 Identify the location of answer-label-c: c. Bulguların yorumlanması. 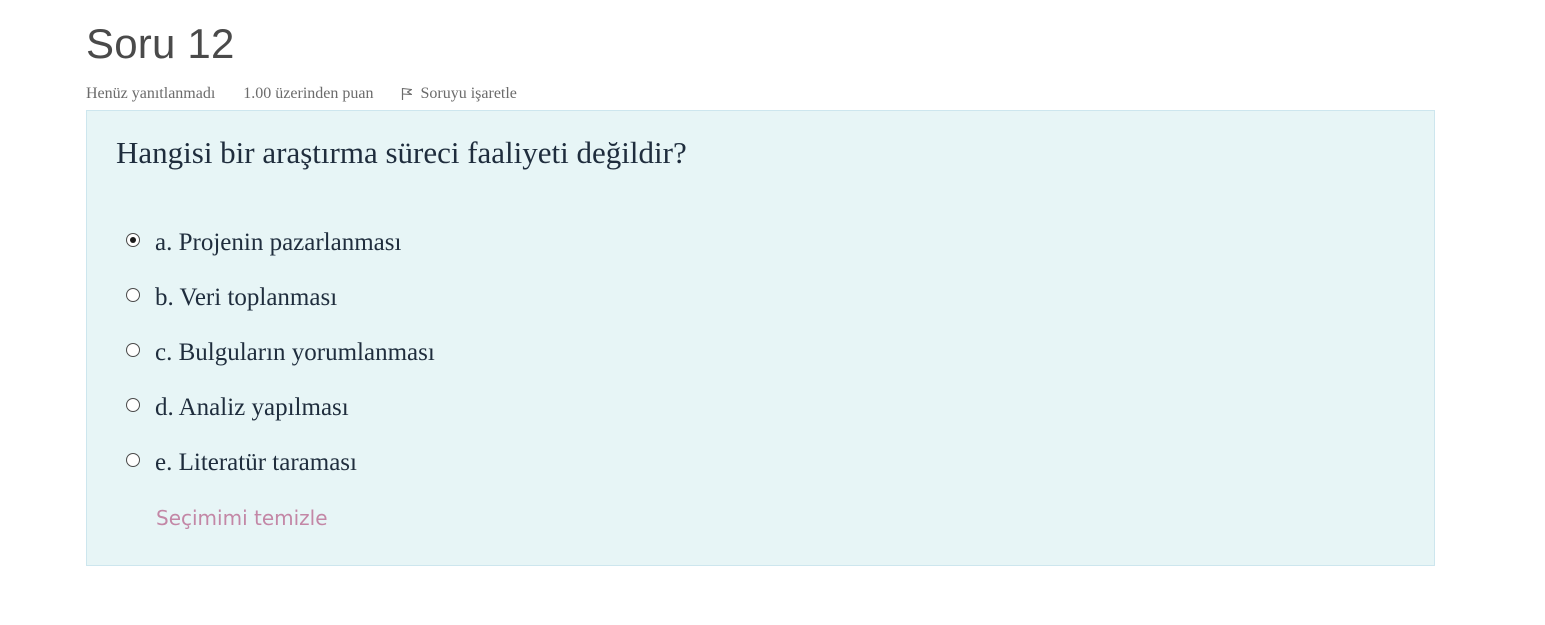
(295, 352).